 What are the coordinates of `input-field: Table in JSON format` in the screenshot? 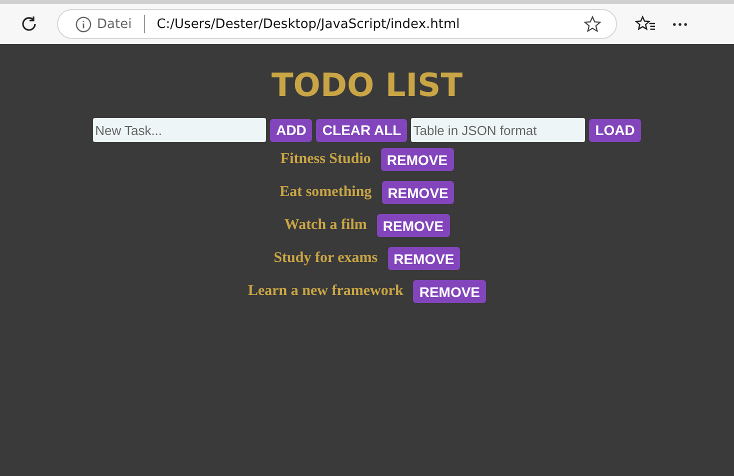 It's located at (498, 130).